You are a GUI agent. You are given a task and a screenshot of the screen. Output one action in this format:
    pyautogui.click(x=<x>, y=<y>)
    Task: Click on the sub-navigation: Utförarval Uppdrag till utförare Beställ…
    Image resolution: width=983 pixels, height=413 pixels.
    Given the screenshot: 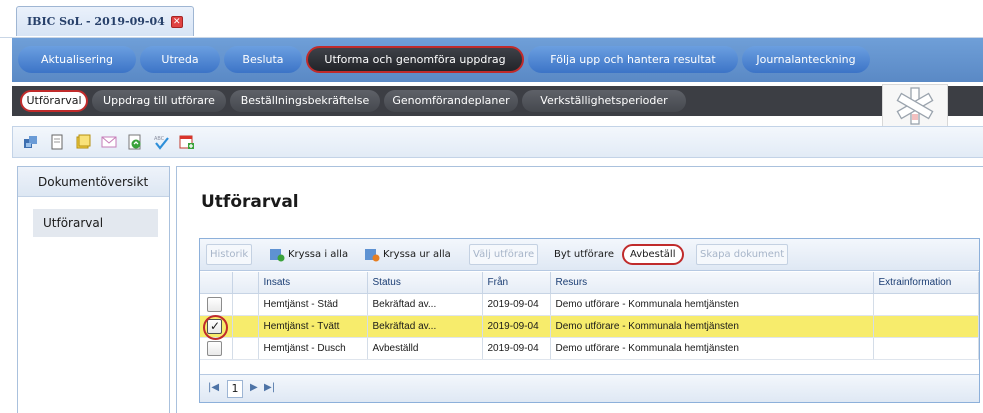 What is the action you would take?
    pyautogui.click(x=497, y=101)
    